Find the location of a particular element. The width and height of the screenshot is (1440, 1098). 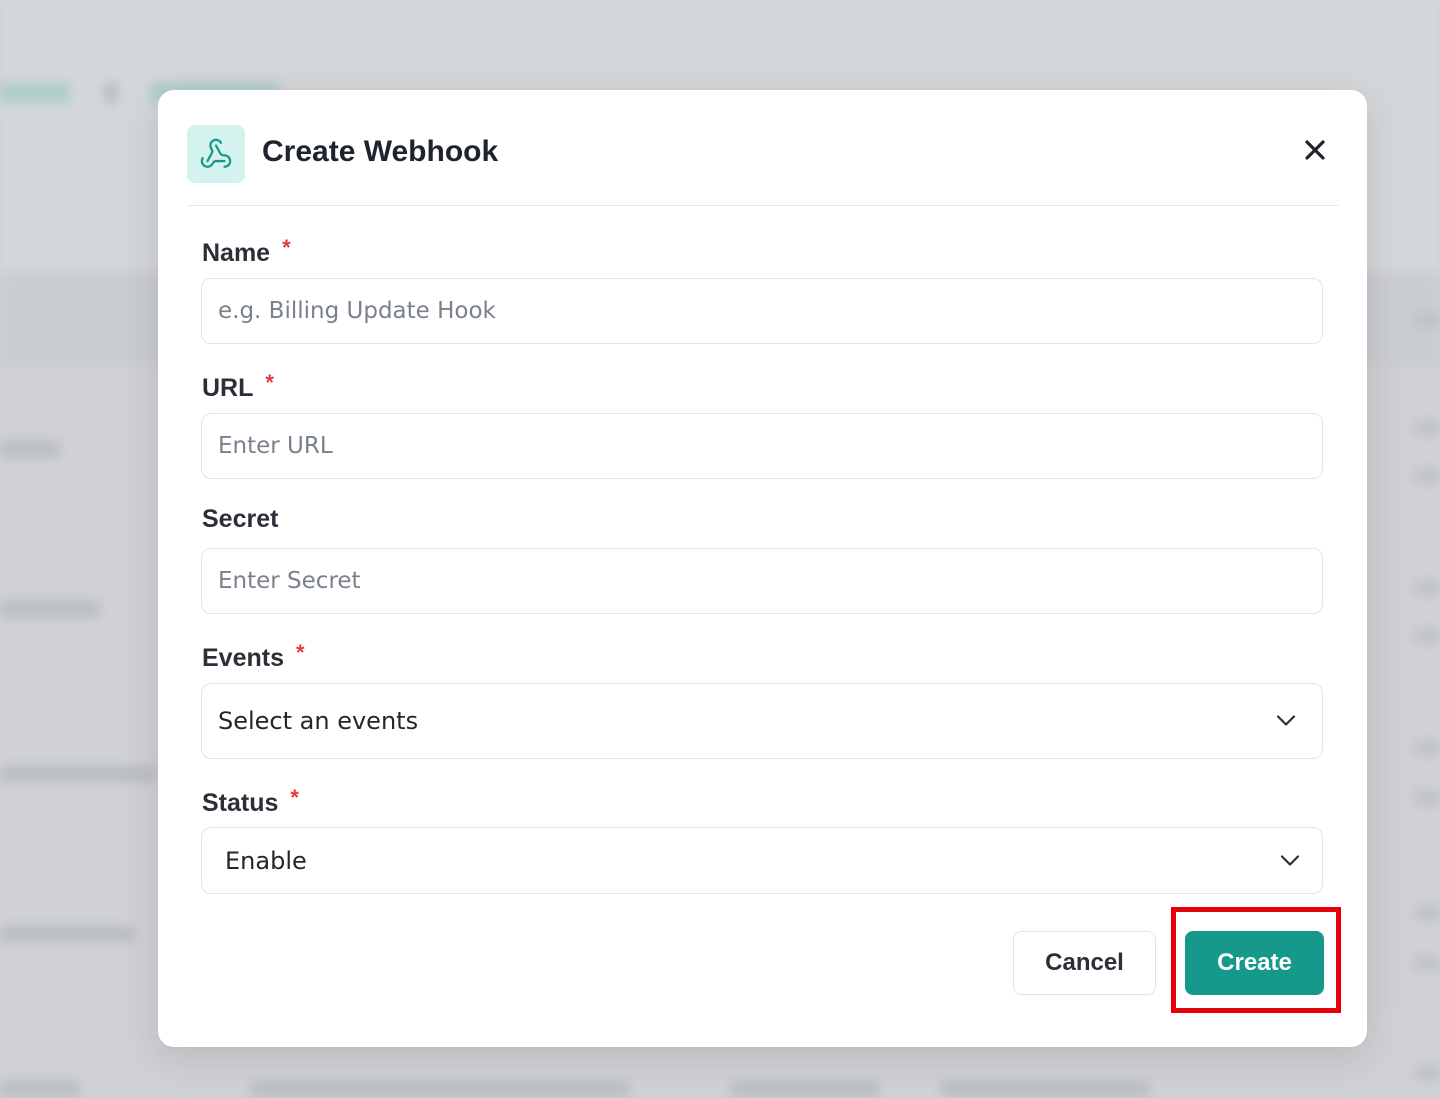

url-label: URL * is located at coordinates (238, 386).